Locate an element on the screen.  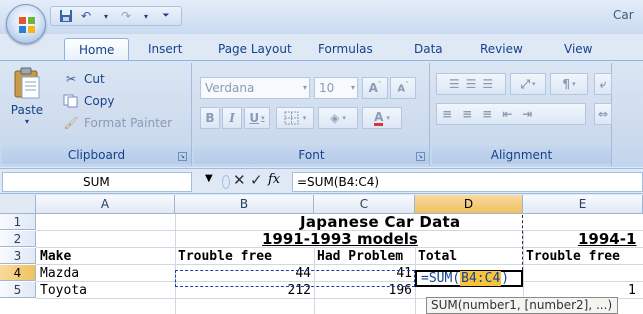
wrap-text-icon: ⤶ is located at coordinates (603, 83).